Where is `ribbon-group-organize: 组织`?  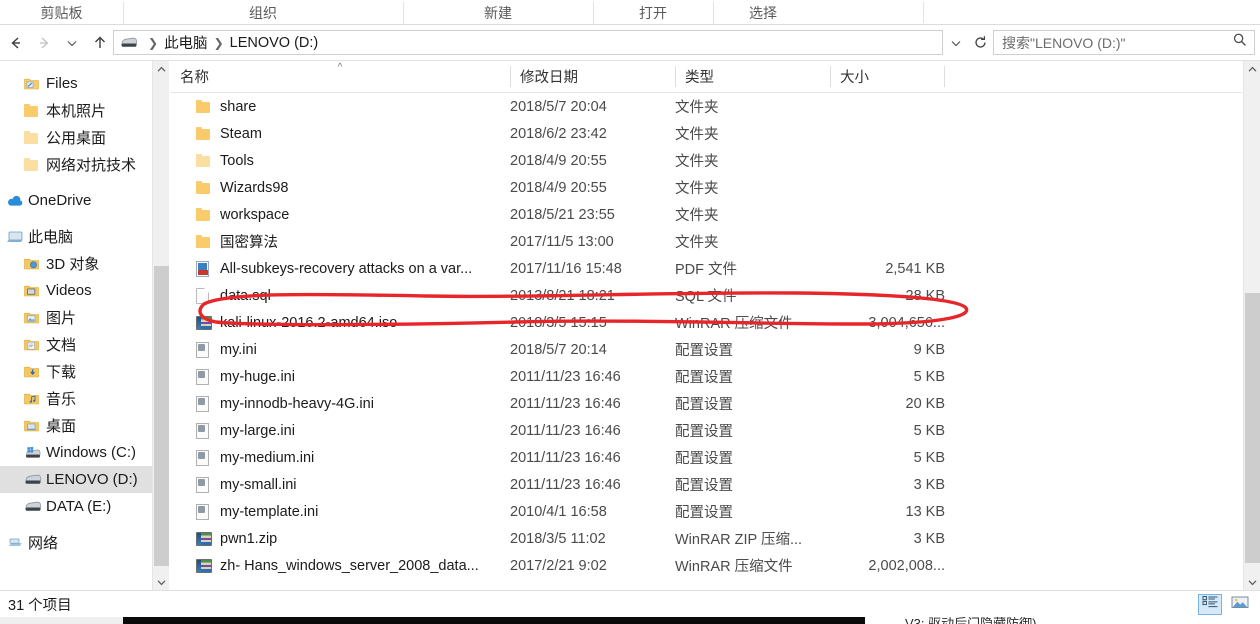
ribbon-group-organize: 组织 is located at coordinates (263, 12).